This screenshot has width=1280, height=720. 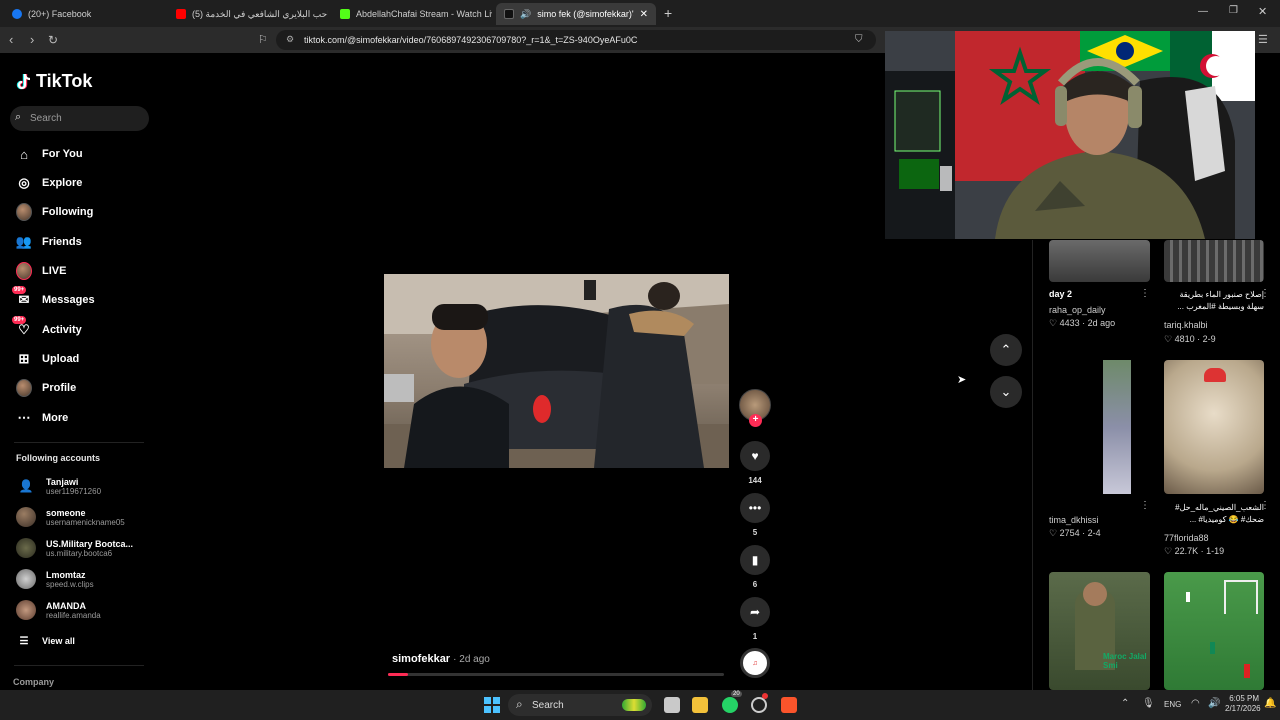 I want to click on panel-divider, so click(x=1032, y=465).